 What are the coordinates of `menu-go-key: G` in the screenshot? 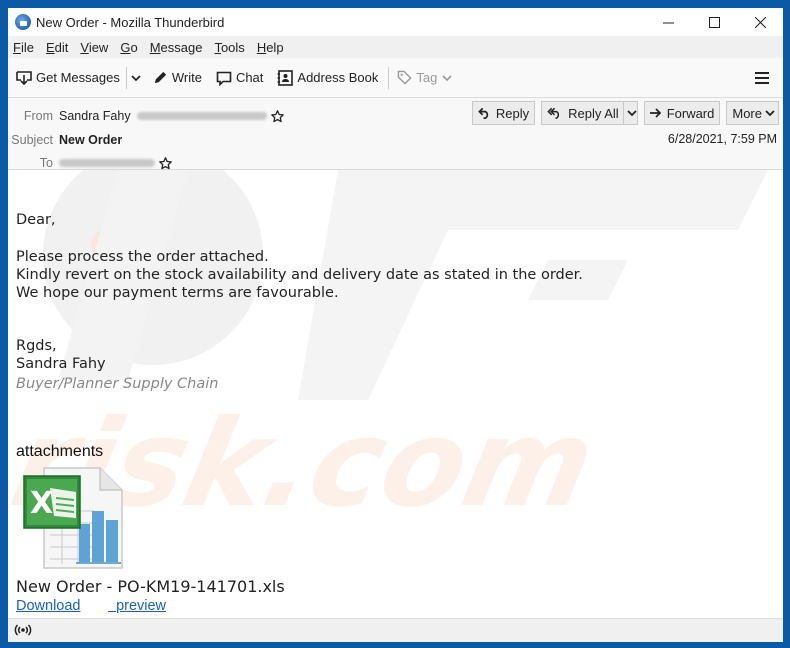 It's located at (125, 47).